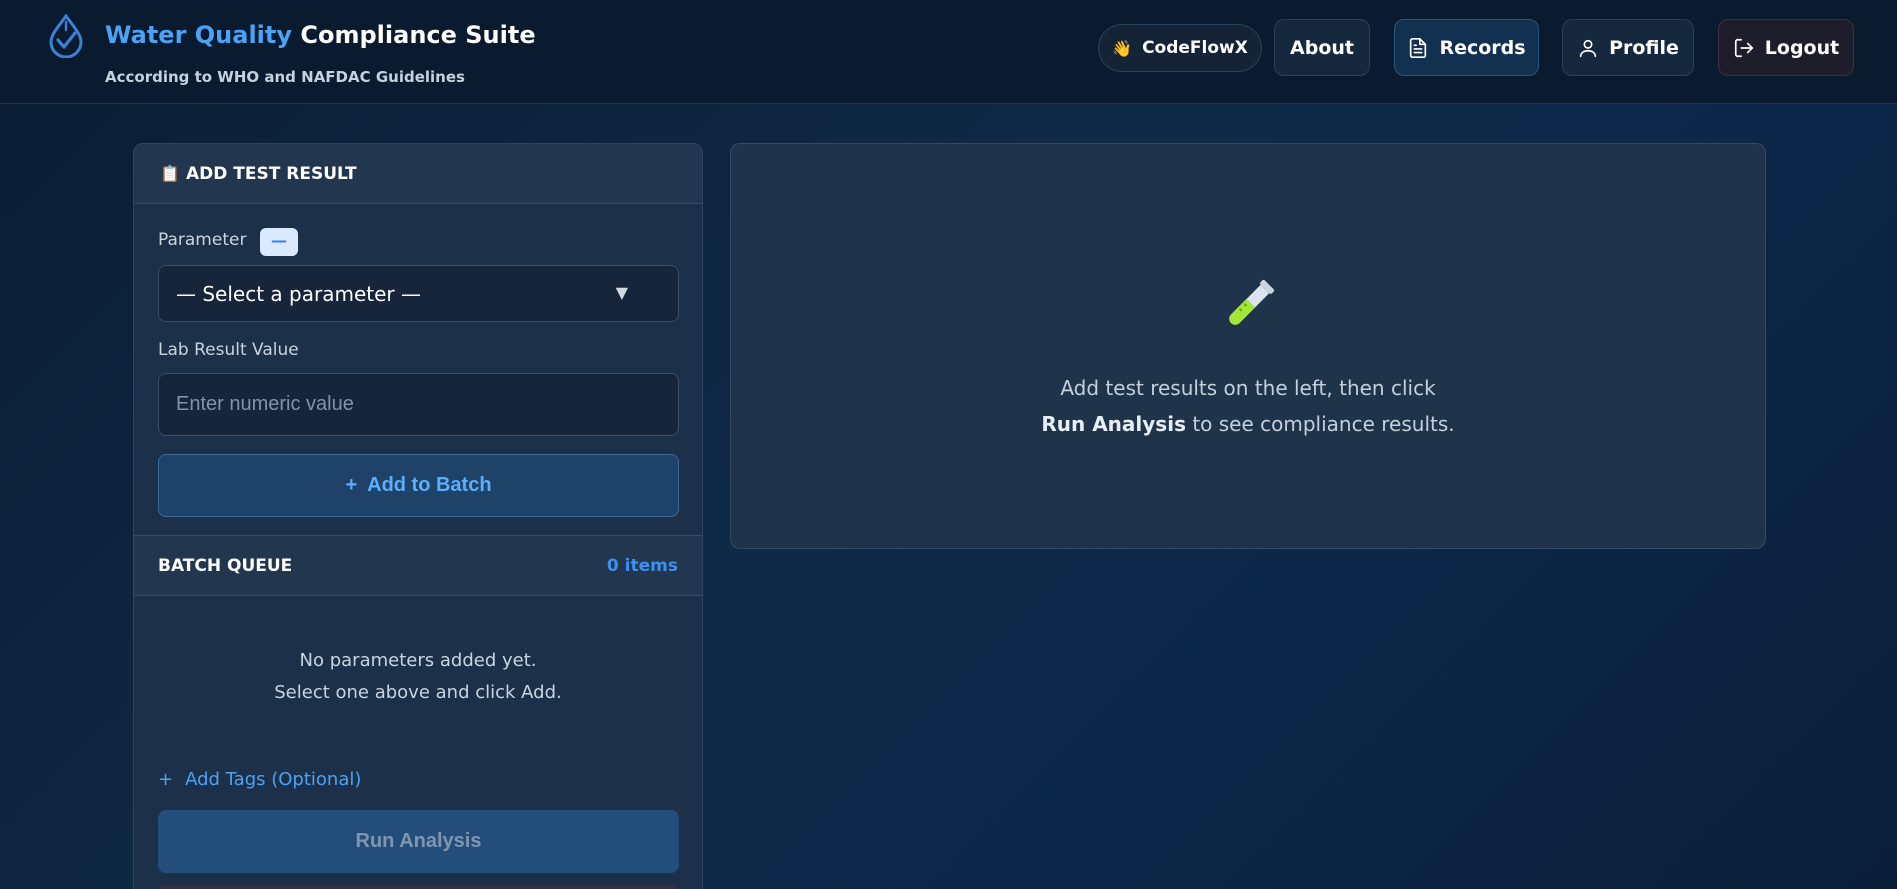 This screenshot has height=889, width=1897. Describe the element at coordinates (1482, 47) in the screenshot. I see `records-label: Records` at that location.